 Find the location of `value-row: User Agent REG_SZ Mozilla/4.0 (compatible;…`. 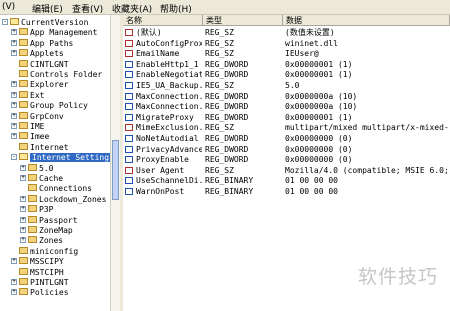

value-row: User Agent REG_SZ Mozilla/4.0 (compatible;… is located at coordinates (286, 171).